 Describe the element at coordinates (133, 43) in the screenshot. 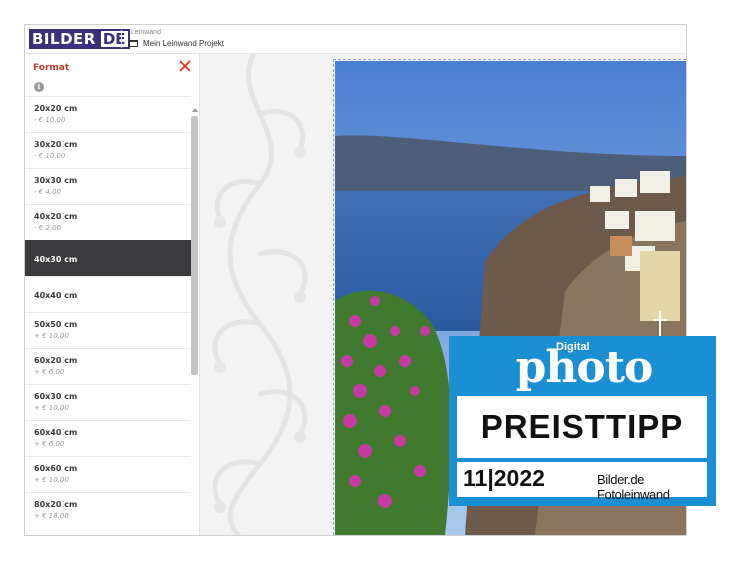

I see `folder-icon` at that location.